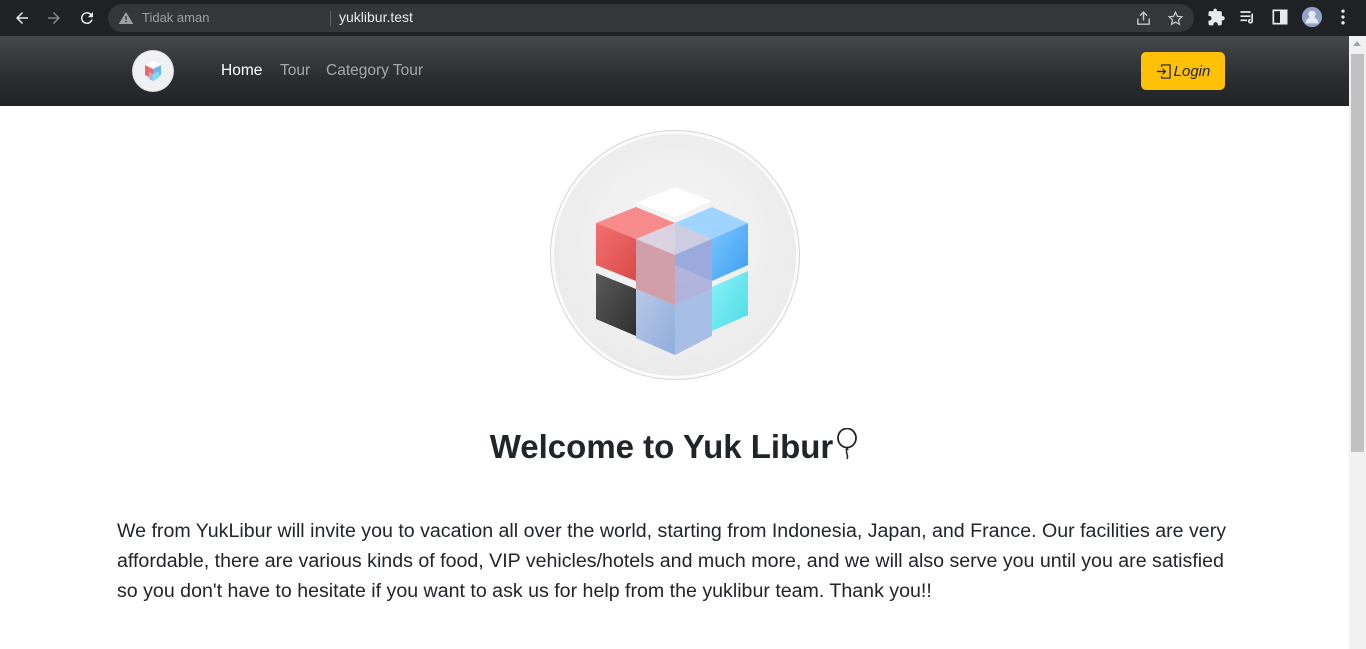  I want to click on scroll-up-icon, so click(1357, 43).